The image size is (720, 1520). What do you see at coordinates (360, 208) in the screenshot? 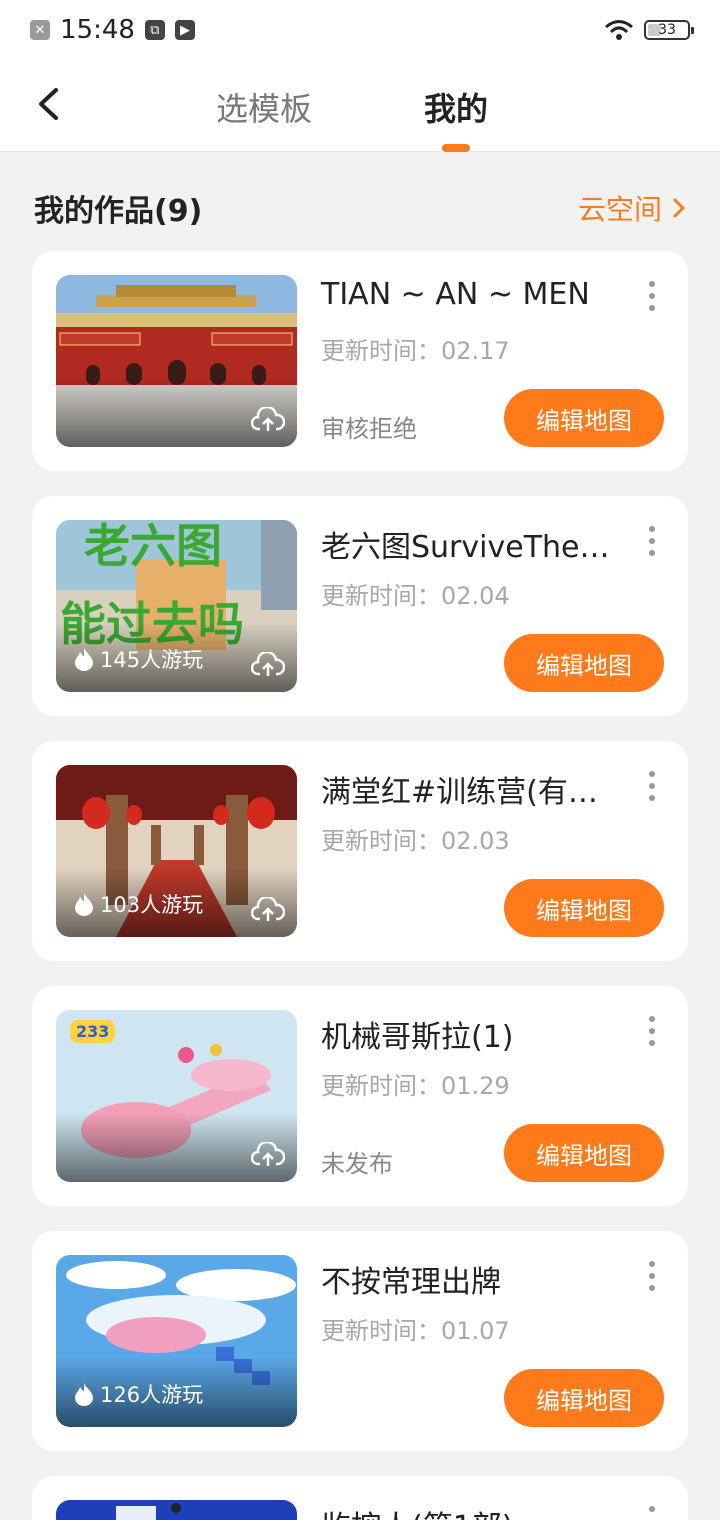
I see `section-header: 我的作品(9) 云空间` at bounding box center [360, 208].